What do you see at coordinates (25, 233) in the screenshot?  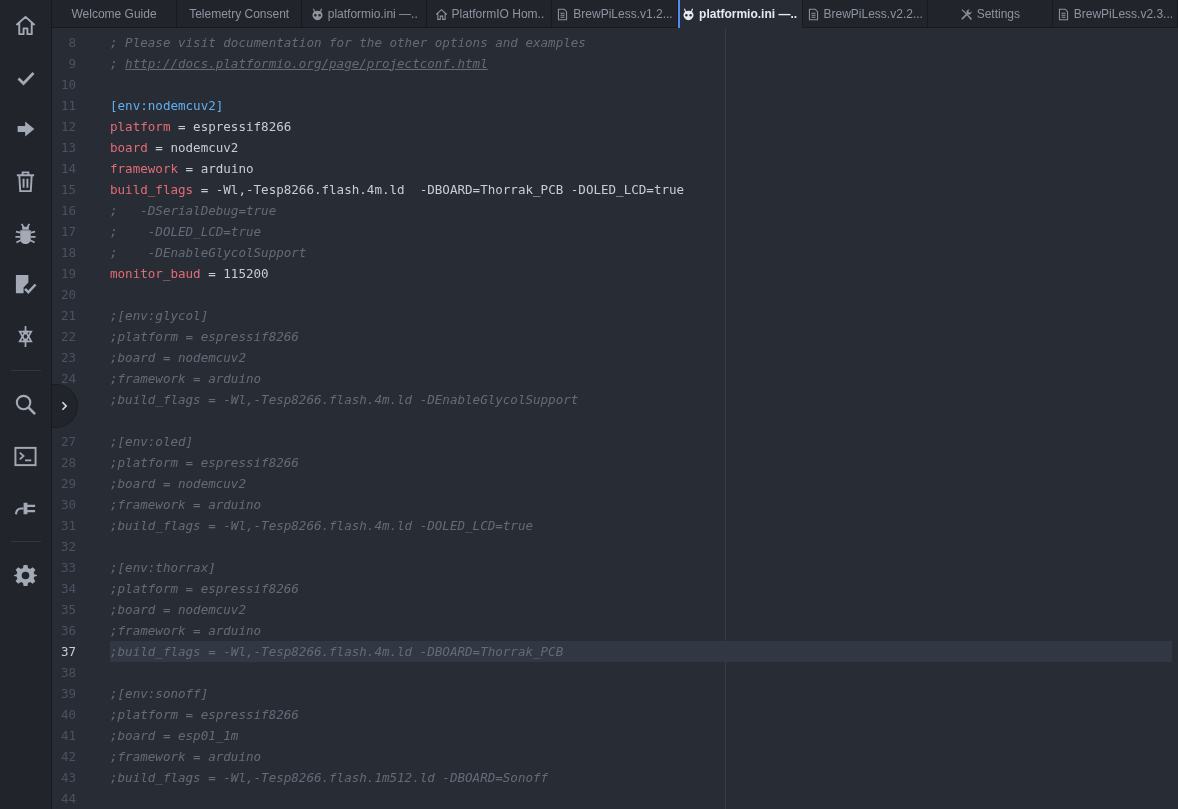 I see `bug-icon` at bounding box center [25, 233].